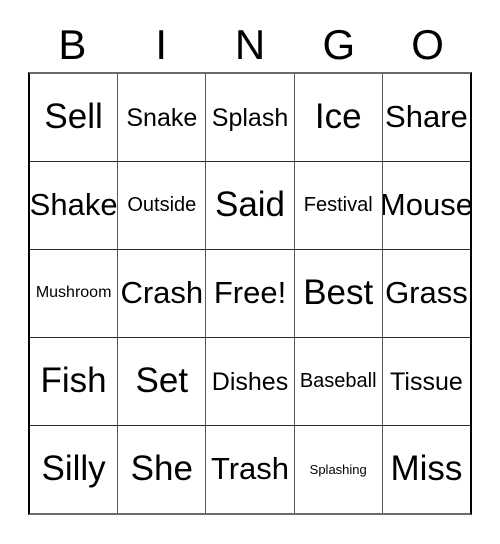  I want to click on bingo-cell-label: Free!, so click(250, 293).